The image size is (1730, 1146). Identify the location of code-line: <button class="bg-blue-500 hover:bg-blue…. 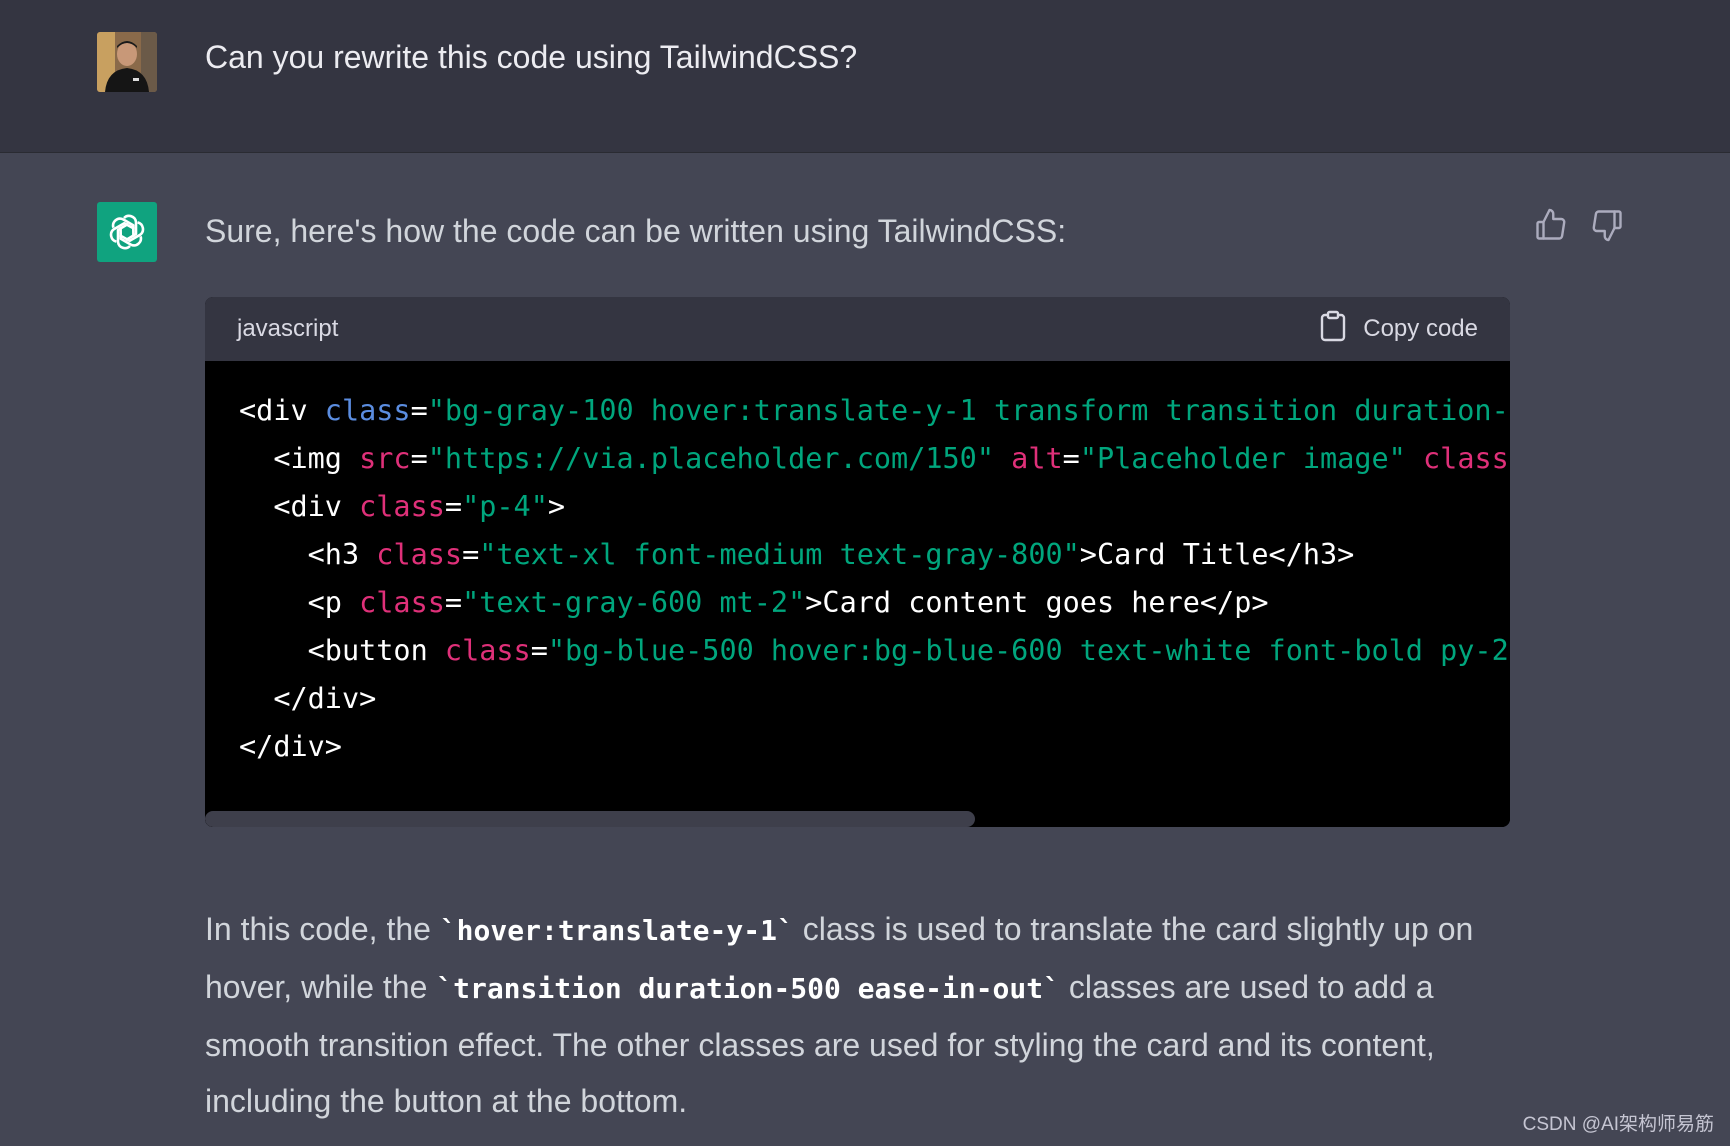
(874, 651).